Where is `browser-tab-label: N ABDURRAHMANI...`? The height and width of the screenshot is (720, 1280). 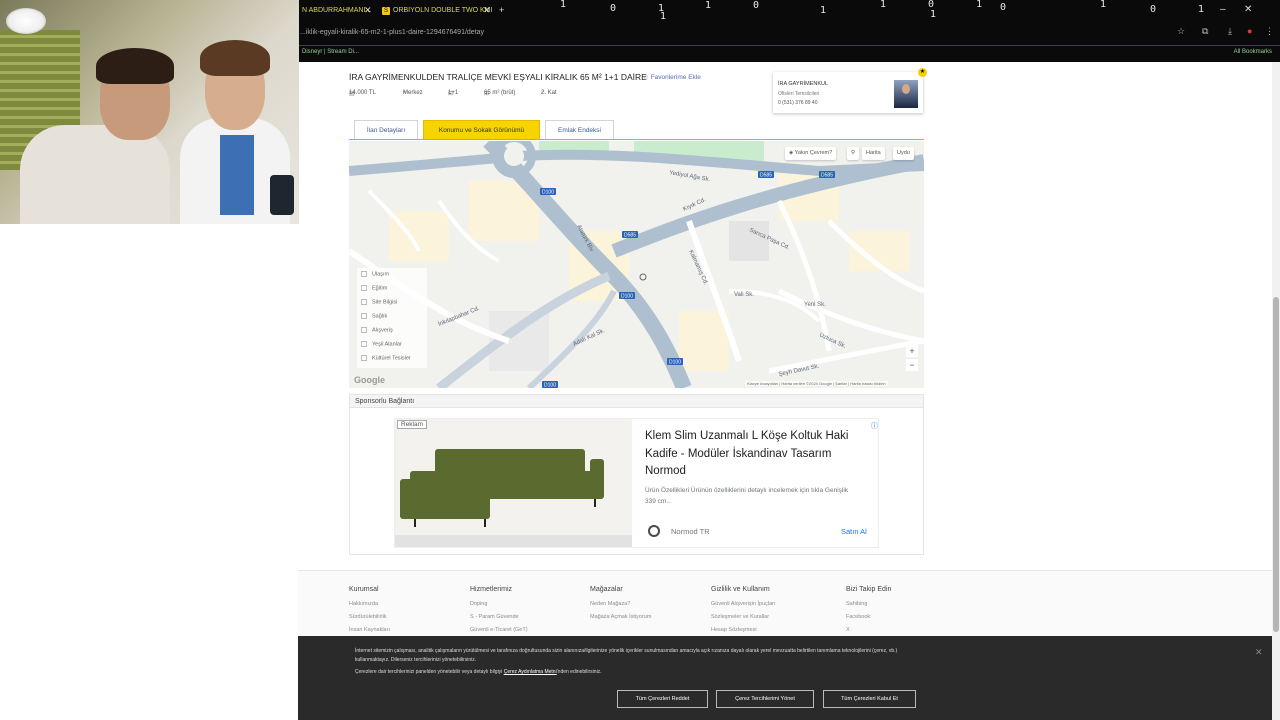 browser-tab-label: N ABDURRAHMANI... is located at coordinates (337, 10).